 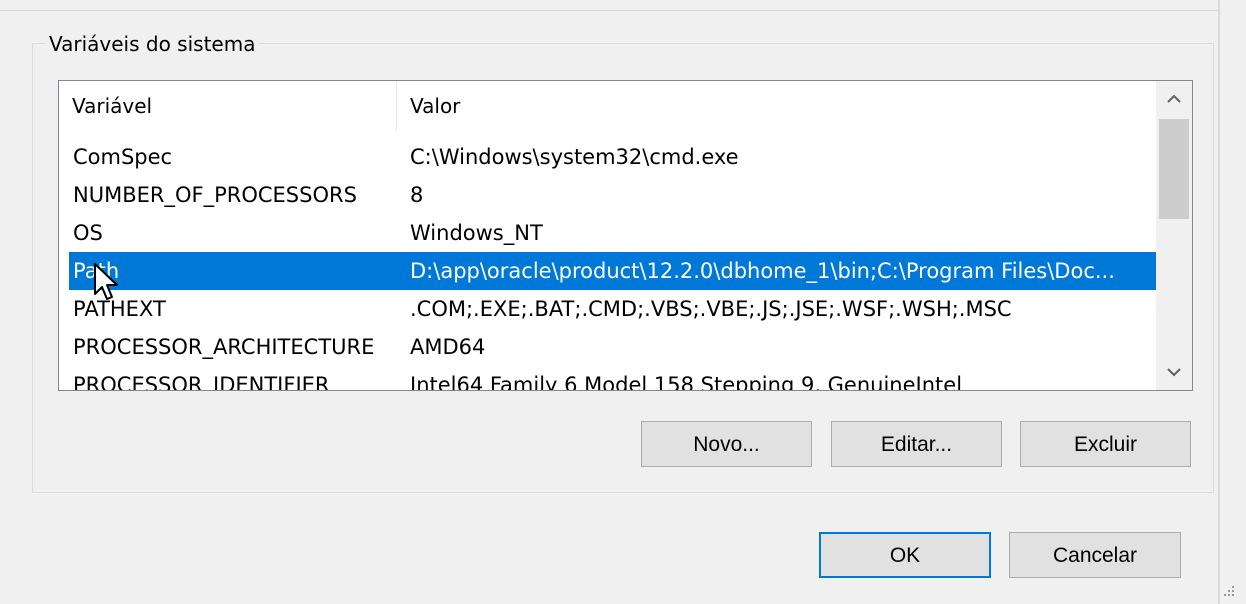 I want to click on dialog-top-edge, so click(x=610, y=5).